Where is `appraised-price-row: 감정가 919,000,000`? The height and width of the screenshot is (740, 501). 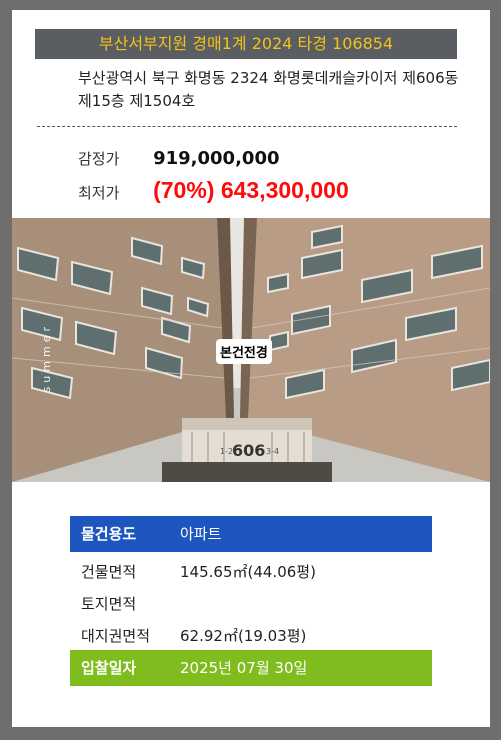
appraised-price-row: 감정가 919,000,000 is located at coordinates (179, 158).